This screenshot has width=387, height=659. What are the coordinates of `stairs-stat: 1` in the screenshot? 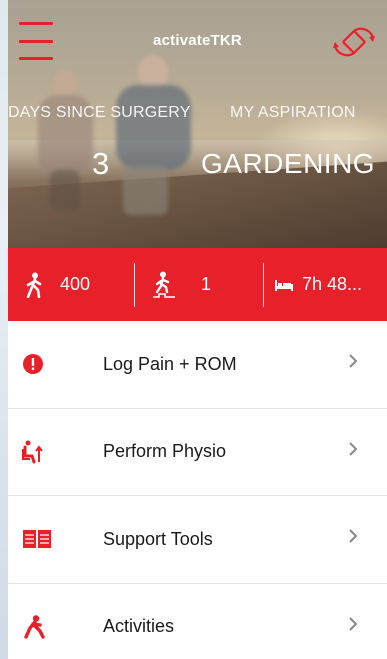 It's located at (199, 284).